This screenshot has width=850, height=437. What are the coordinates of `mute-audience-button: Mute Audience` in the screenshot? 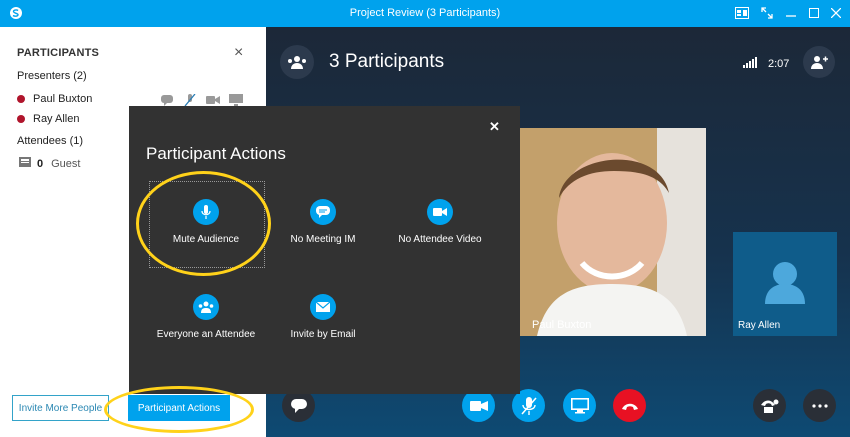 It's located at (206, 222).